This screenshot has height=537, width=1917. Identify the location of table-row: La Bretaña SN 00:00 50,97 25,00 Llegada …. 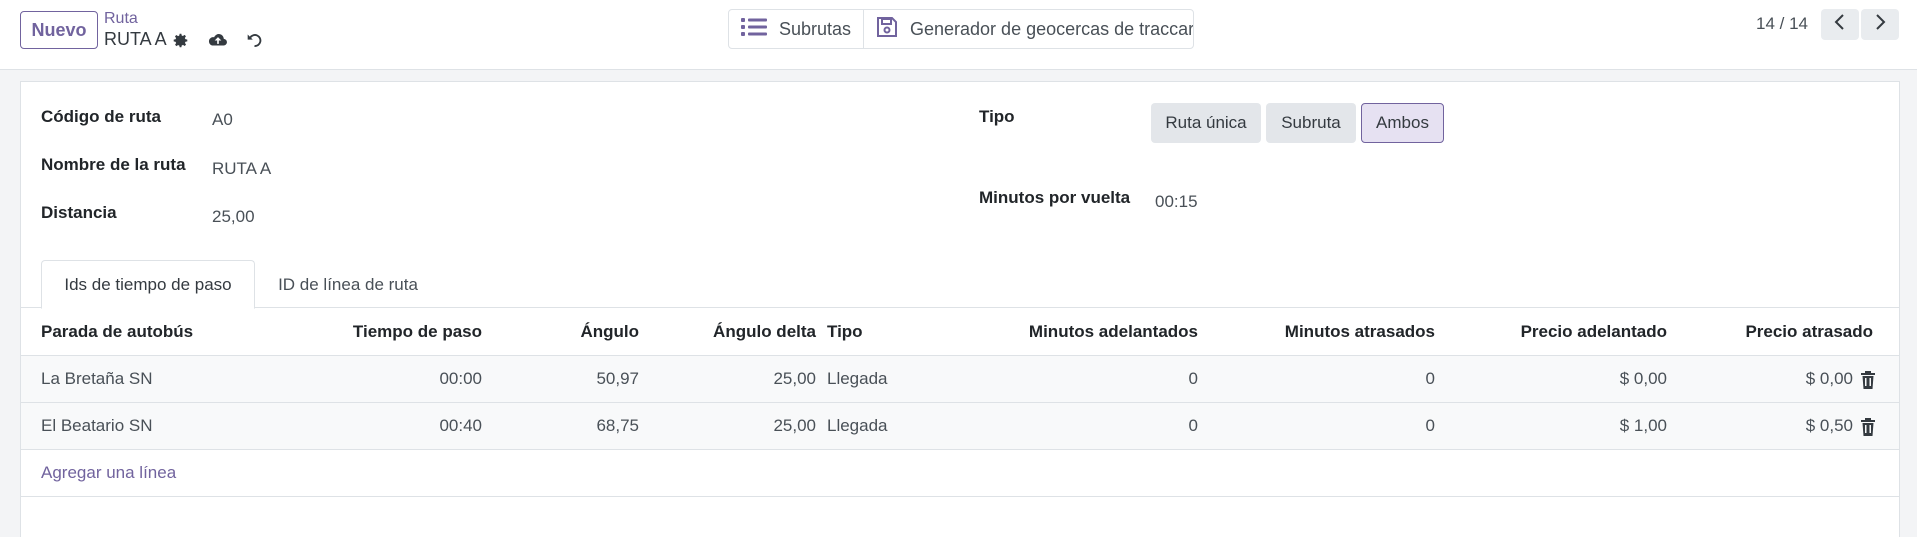
(960, 379).